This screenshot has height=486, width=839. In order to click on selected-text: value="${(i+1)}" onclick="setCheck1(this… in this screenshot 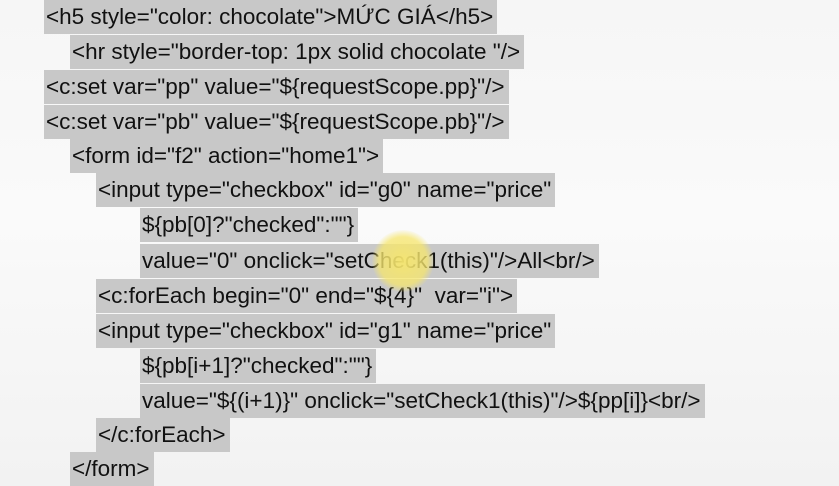, I will do `click(422, 401)`.